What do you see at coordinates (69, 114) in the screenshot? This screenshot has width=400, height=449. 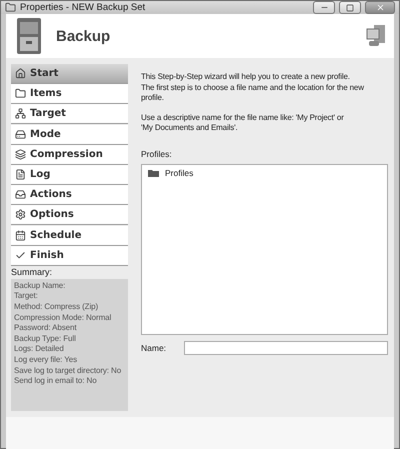 I see `step-tab: Target` at bounding box center [69, 114].